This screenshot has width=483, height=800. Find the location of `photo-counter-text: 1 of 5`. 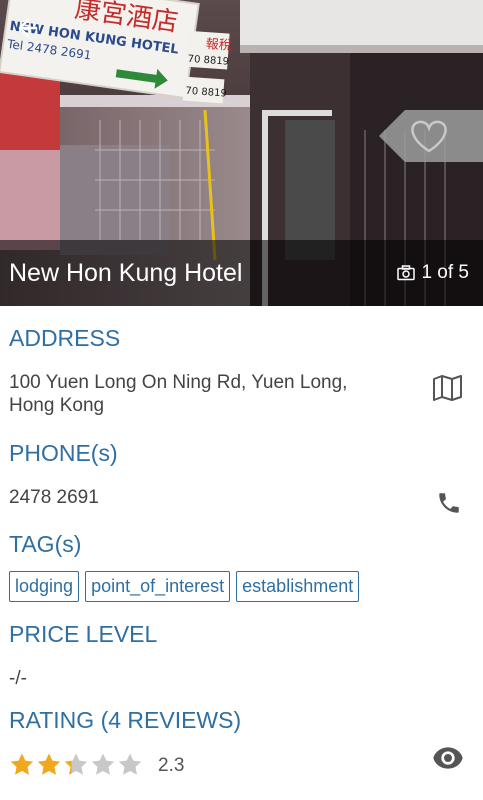

photo-counter-text: 1 of 5 is located at coordinates (445, 272).